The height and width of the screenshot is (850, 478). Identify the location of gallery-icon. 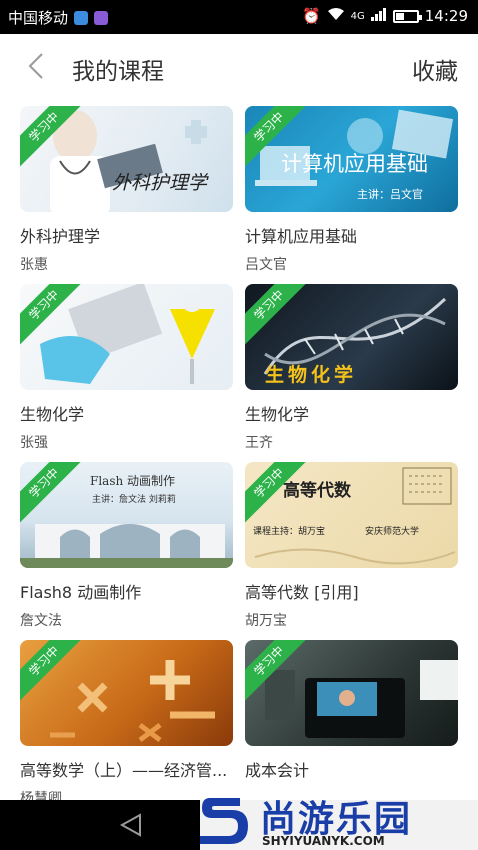
(81, 17).